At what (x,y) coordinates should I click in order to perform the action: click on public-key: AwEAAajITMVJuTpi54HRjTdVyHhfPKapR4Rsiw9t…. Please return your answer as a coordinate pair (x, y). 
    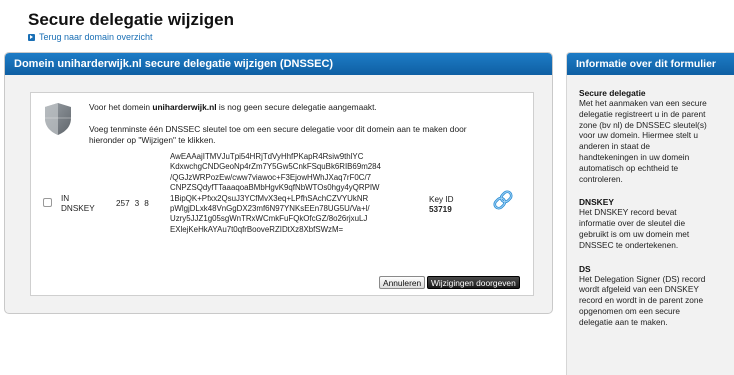
    Looking at the image, I should click on (280, 193).